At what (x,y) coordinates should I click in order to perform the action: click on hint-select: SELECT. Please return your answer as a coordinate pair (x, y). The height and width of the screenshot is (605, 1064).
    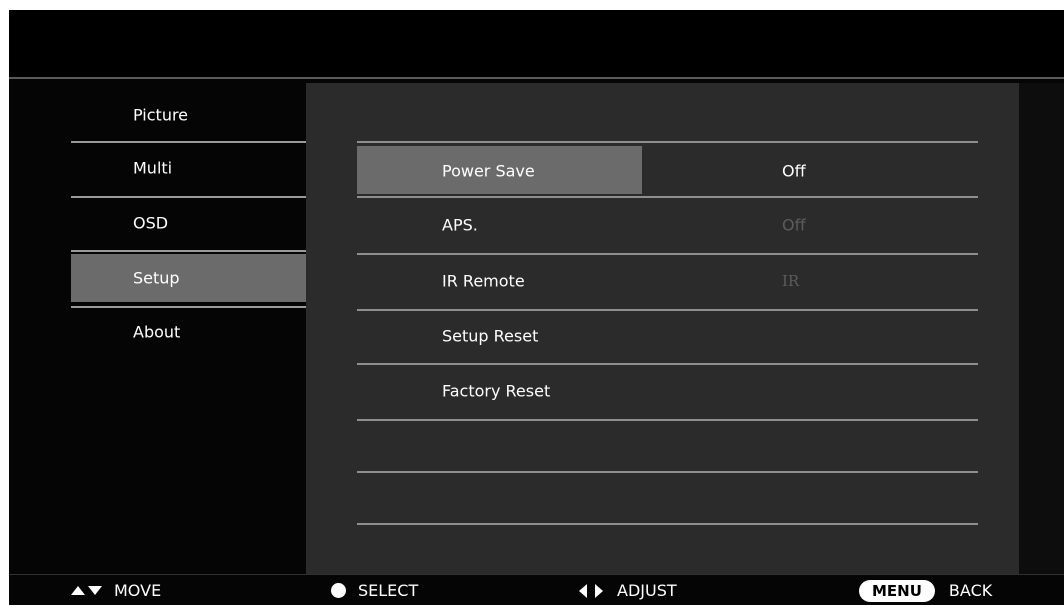
    Looking at the image, I should click on (374, 590).